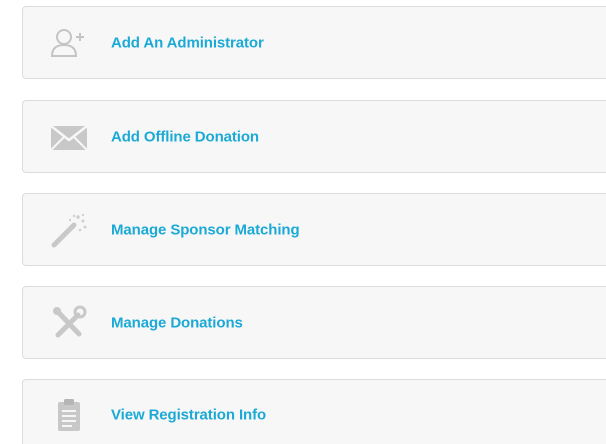  What do you see at coordinates (69, 323) in the screenshot?
I see `tools-icon` at bounding box center [69, 323].